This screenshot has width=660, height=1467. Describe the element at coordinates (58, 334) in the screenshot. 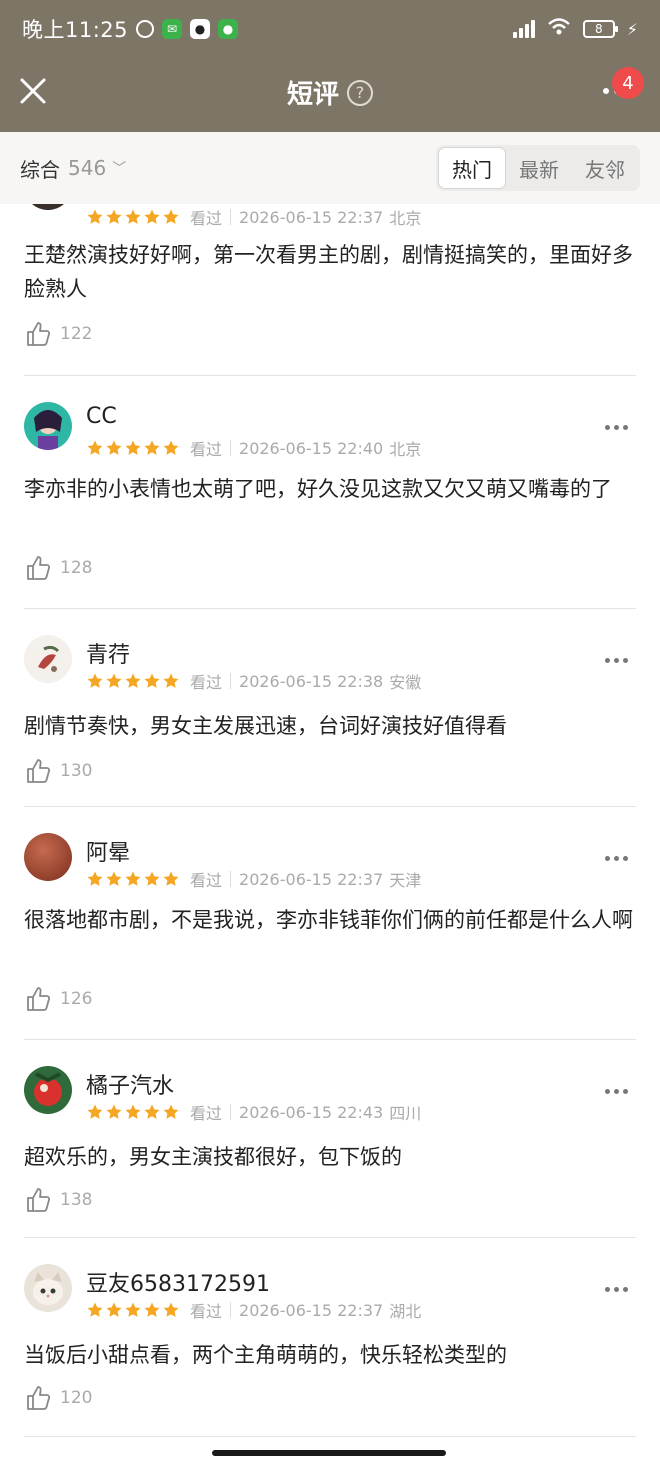

I see `like-button: 122` at that location.